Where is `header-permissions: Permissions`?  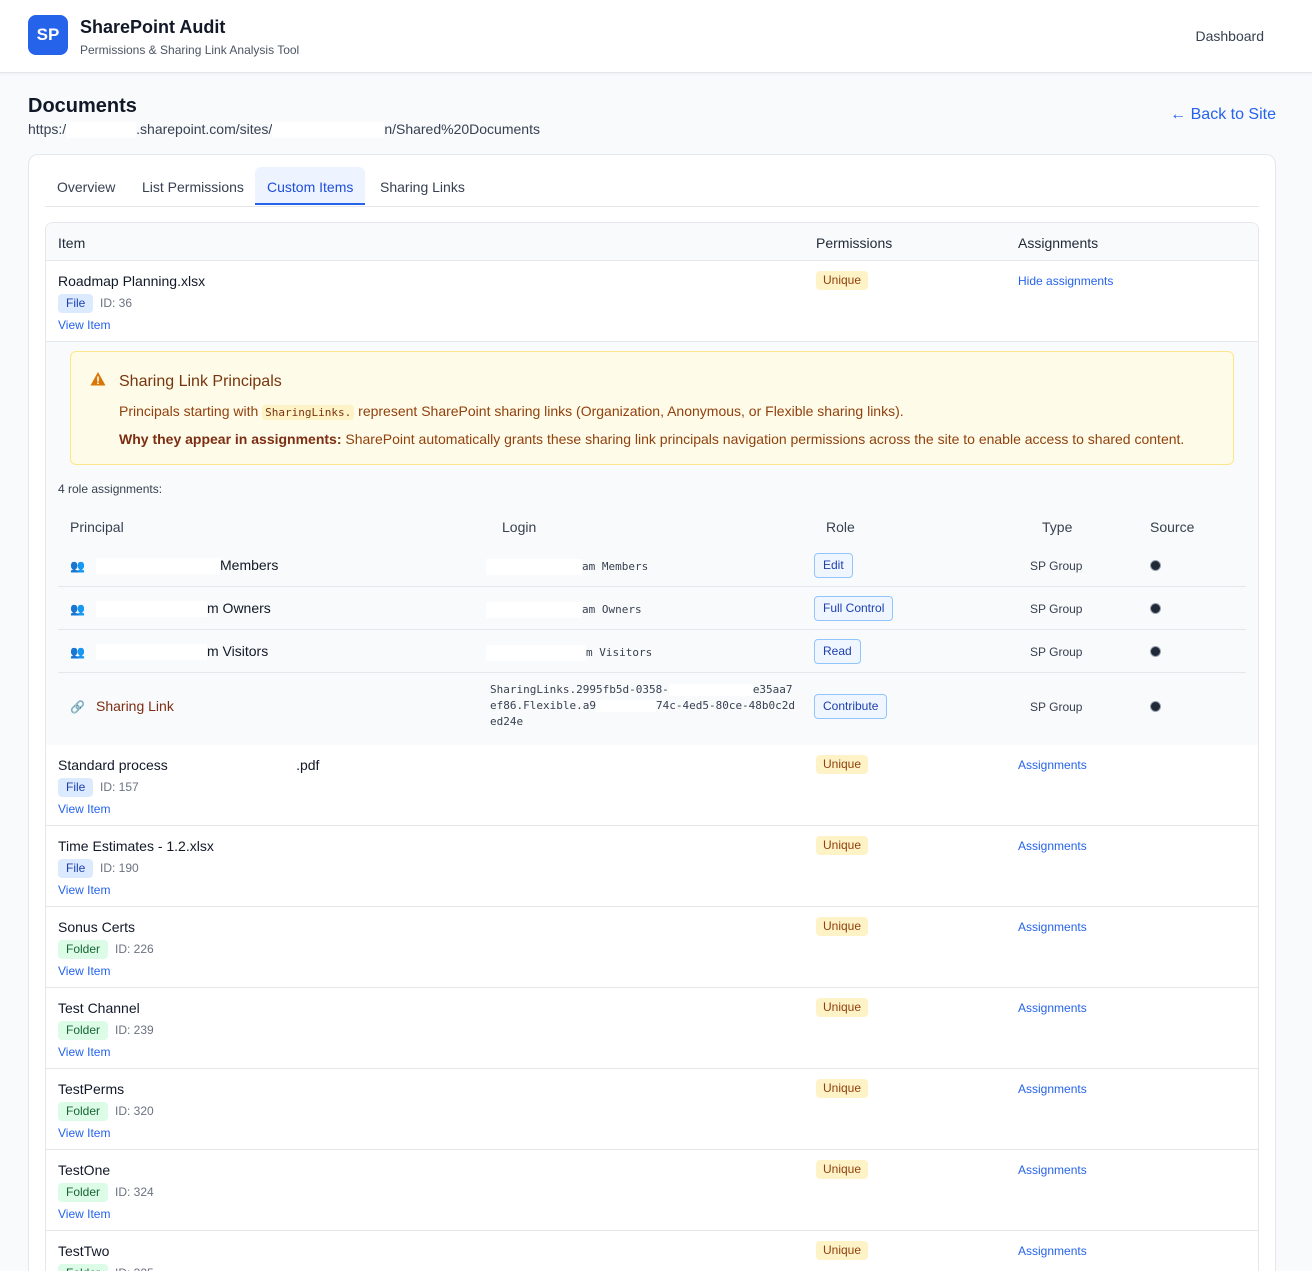 header-permissions: Permissions is located at coordinates (854, 243).